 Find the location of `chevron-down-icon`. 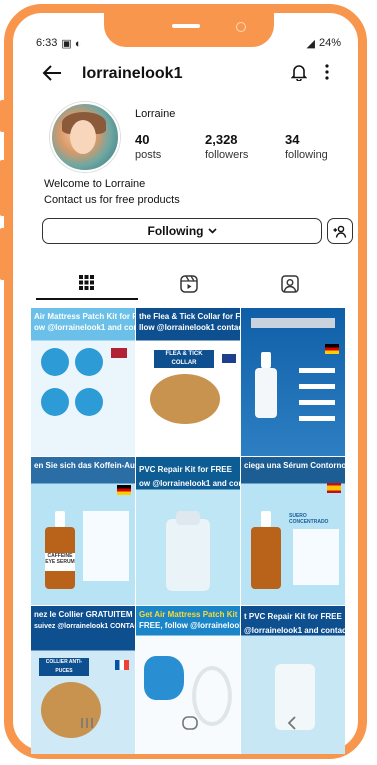

chevron-down-icon is located at coordinates (212, 231).